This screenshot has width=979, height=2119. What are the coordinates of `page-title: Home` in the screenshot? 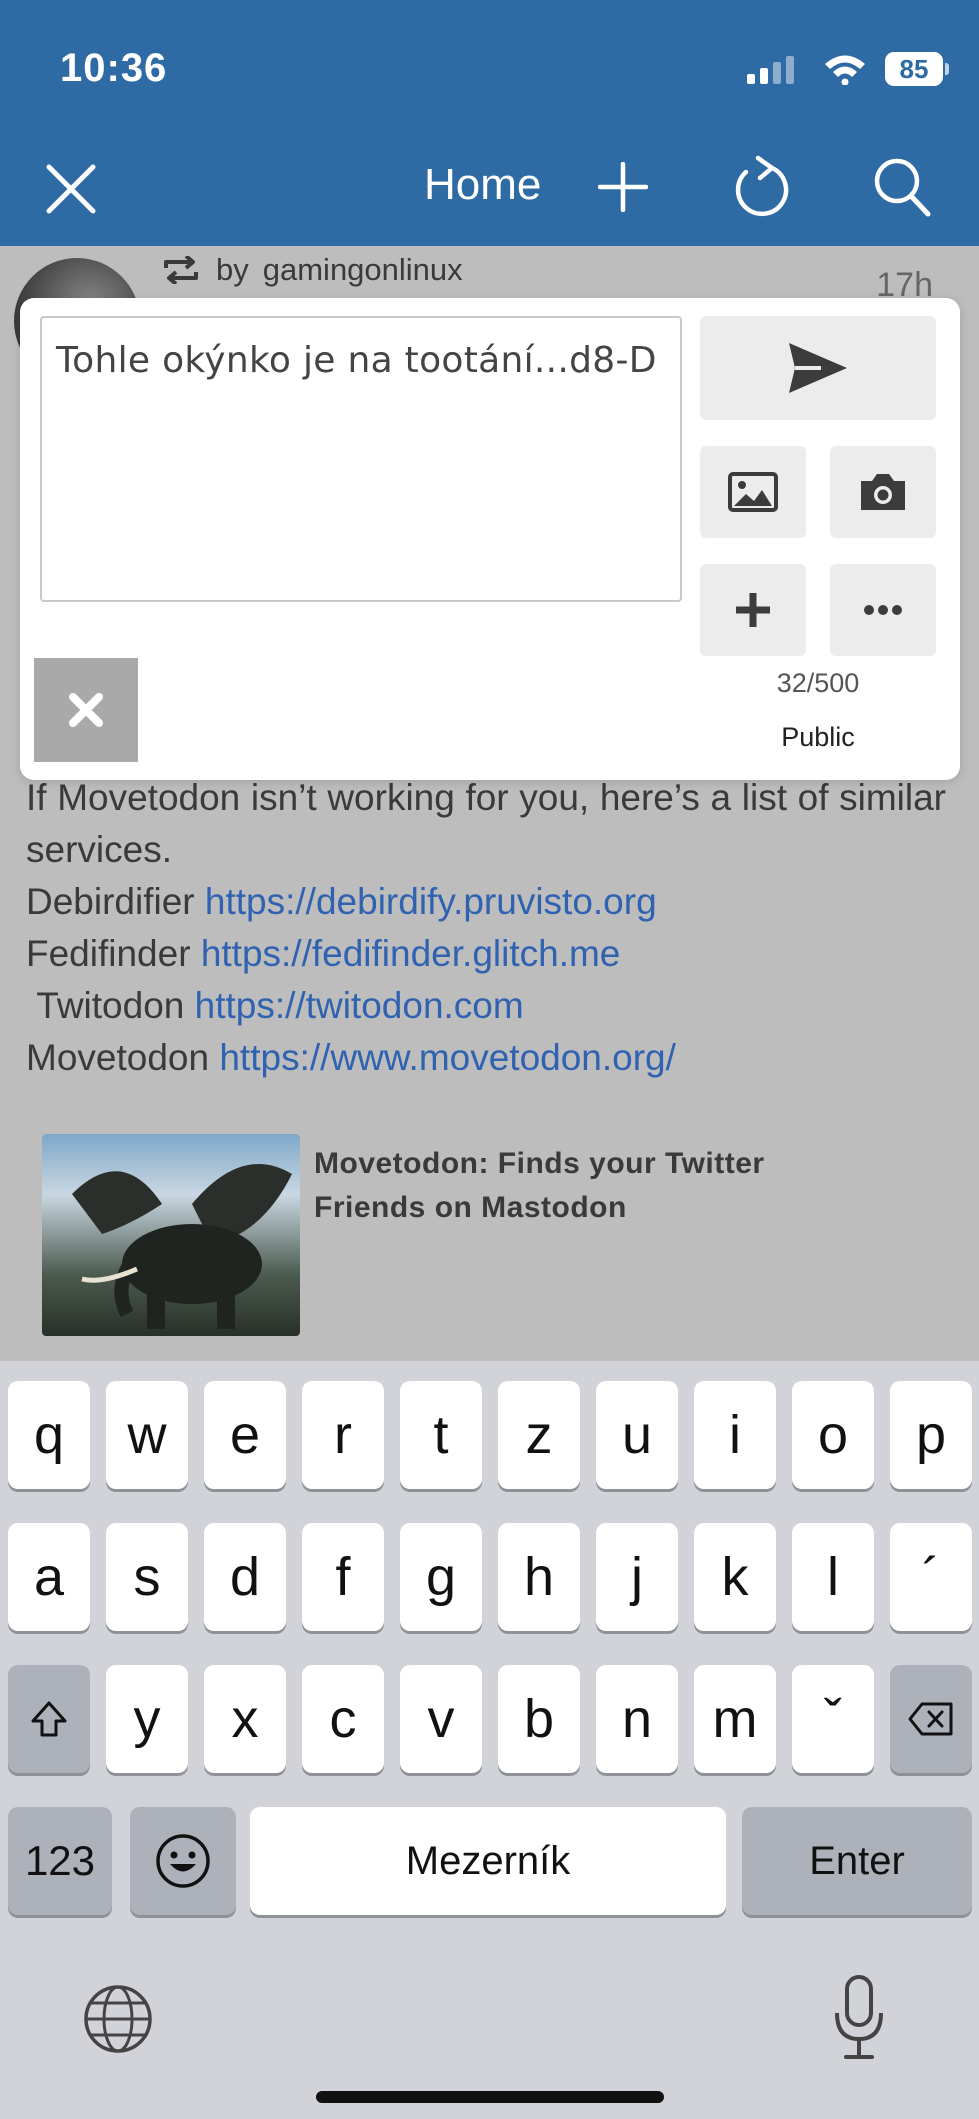 It's located at (483, 184).